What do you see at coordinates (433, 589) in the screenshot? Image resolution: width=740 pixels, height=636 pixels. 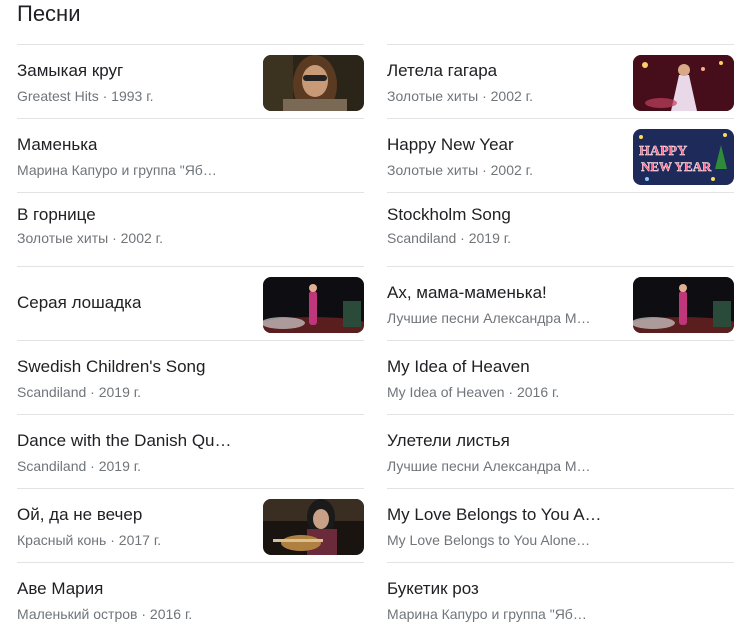 I see `song-title: Букетик роз` at bounding box center [433, 589].